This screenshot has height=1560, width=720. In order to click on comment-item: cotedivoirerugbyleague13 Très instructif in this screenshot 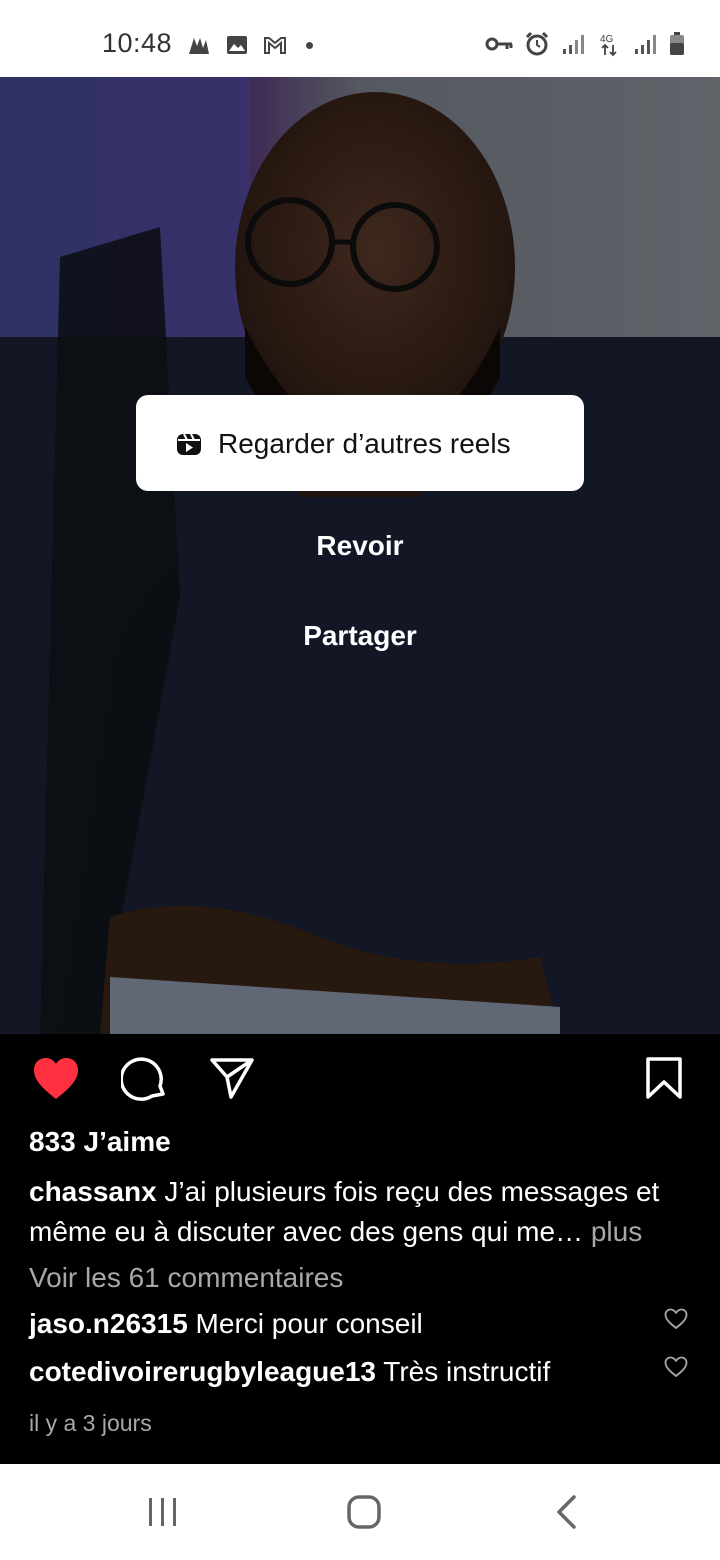, I will do `click(289, 1372)`.